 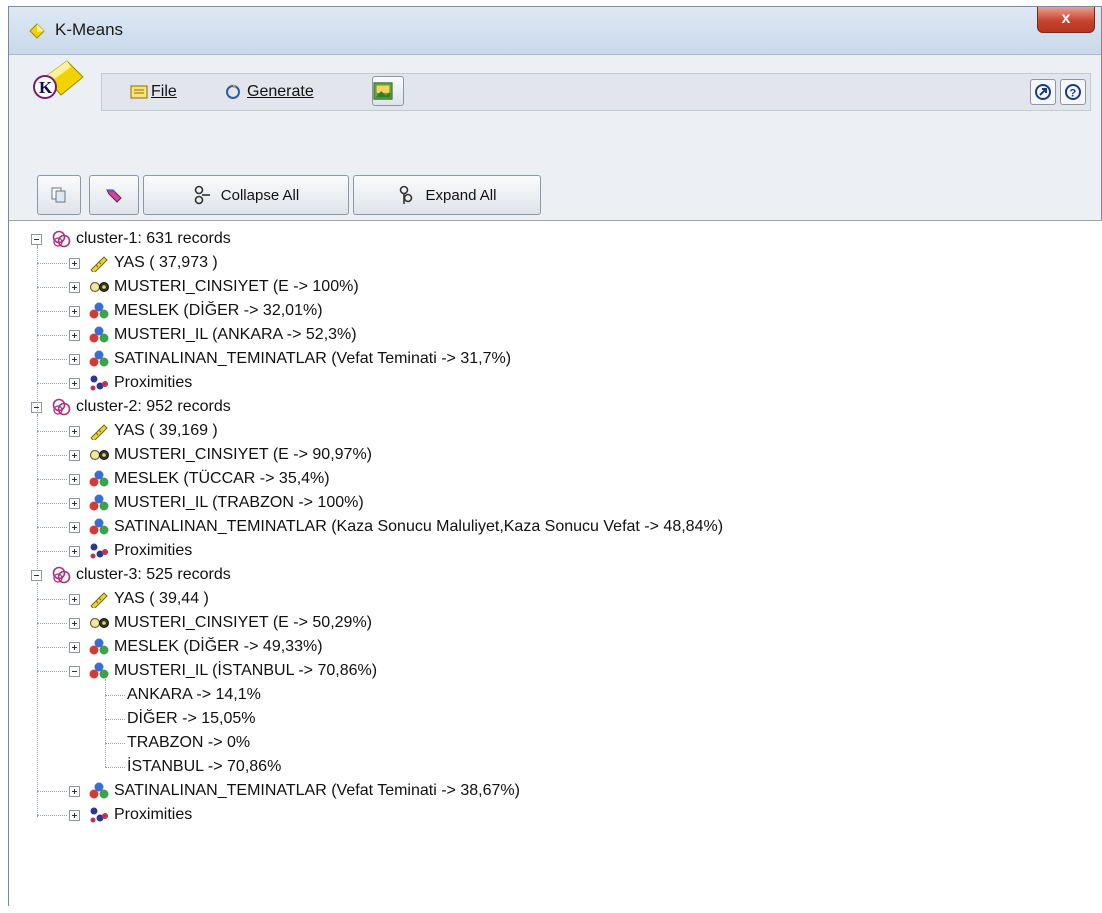 What do you see at coordinates (260, 195) in the screenshot?
I see `collapse-all-label: Collapse All` at bounding box center [260, 195].